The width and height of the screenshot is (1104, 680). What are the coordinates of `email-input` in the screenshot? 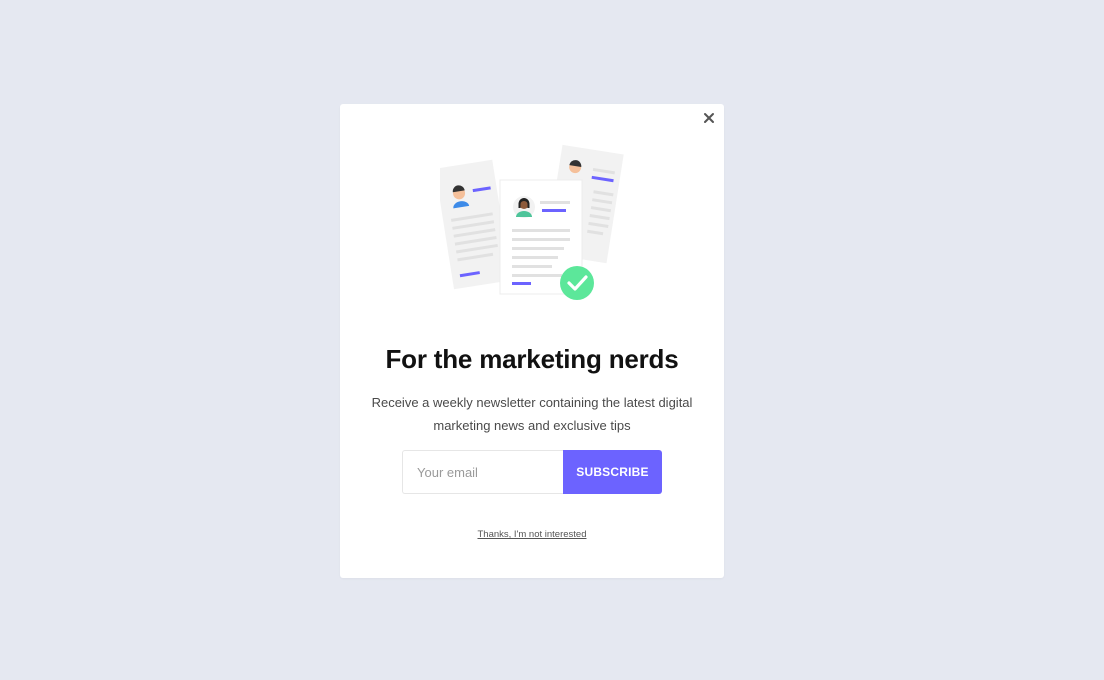 It's located at (482, 472).